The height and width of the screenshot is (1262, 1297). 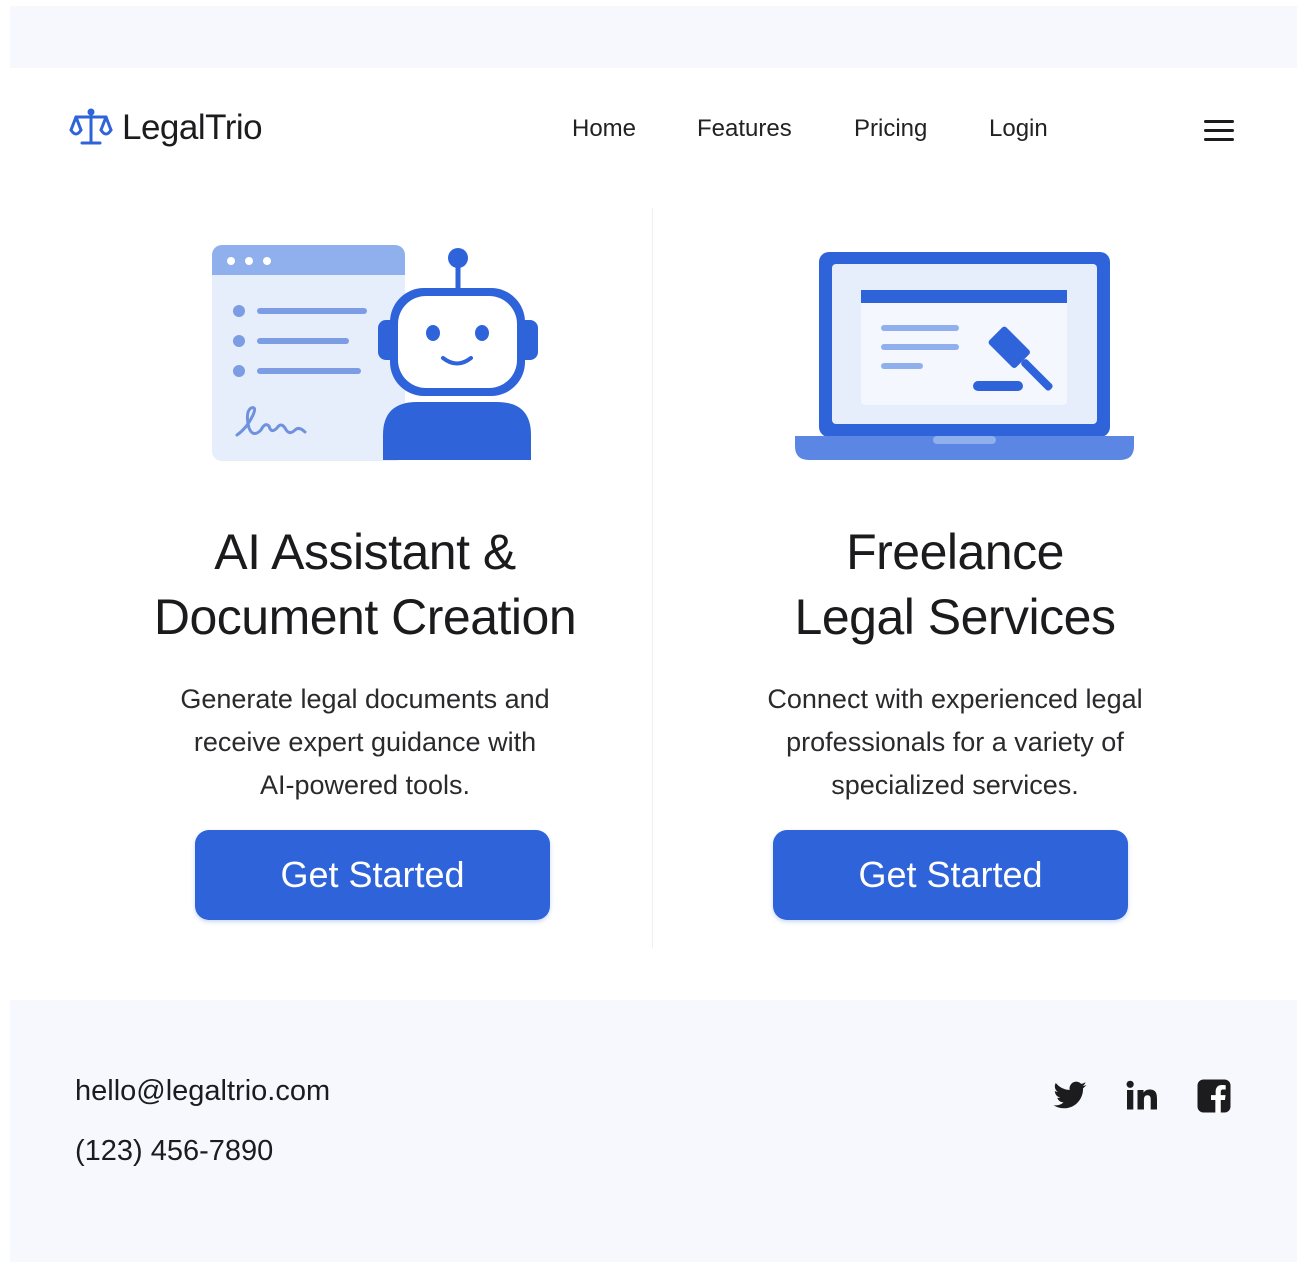 I want to click on card-description-line: receive expert guidance with, so click(x=365, y=742).